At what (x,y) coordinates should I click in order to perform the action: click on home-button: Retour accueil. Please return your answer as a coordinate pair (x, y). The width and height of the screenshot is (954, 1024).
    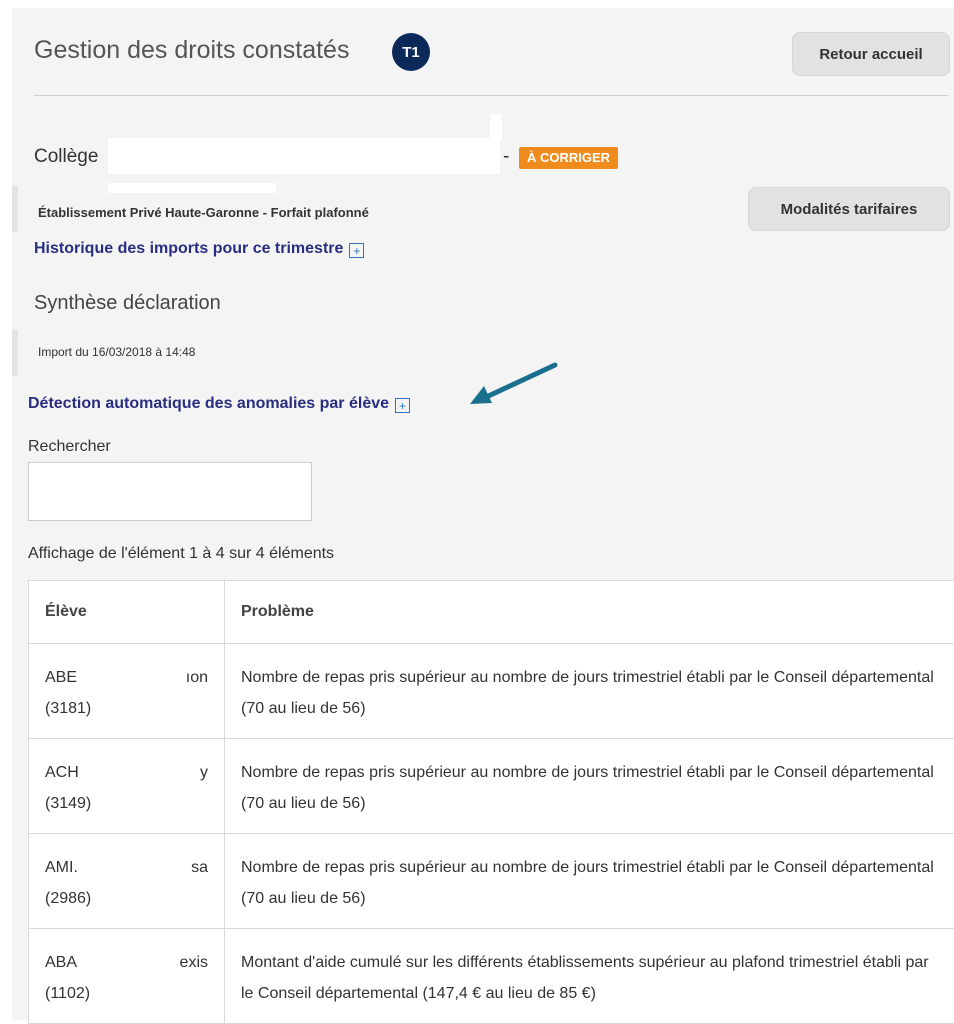
    Looking at the image, I should click on (871, 54).